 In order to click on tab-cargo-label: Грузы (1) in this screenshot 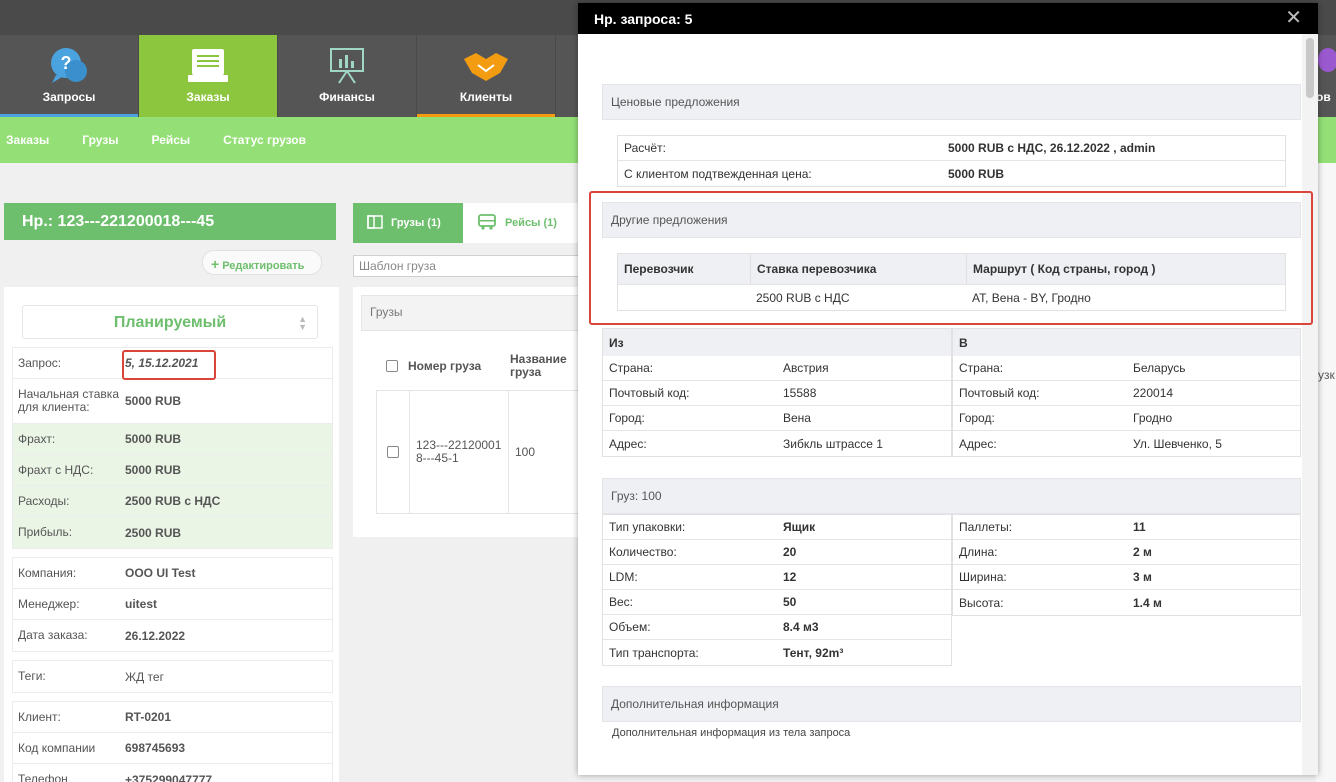, I will do `click(416, 223)`.